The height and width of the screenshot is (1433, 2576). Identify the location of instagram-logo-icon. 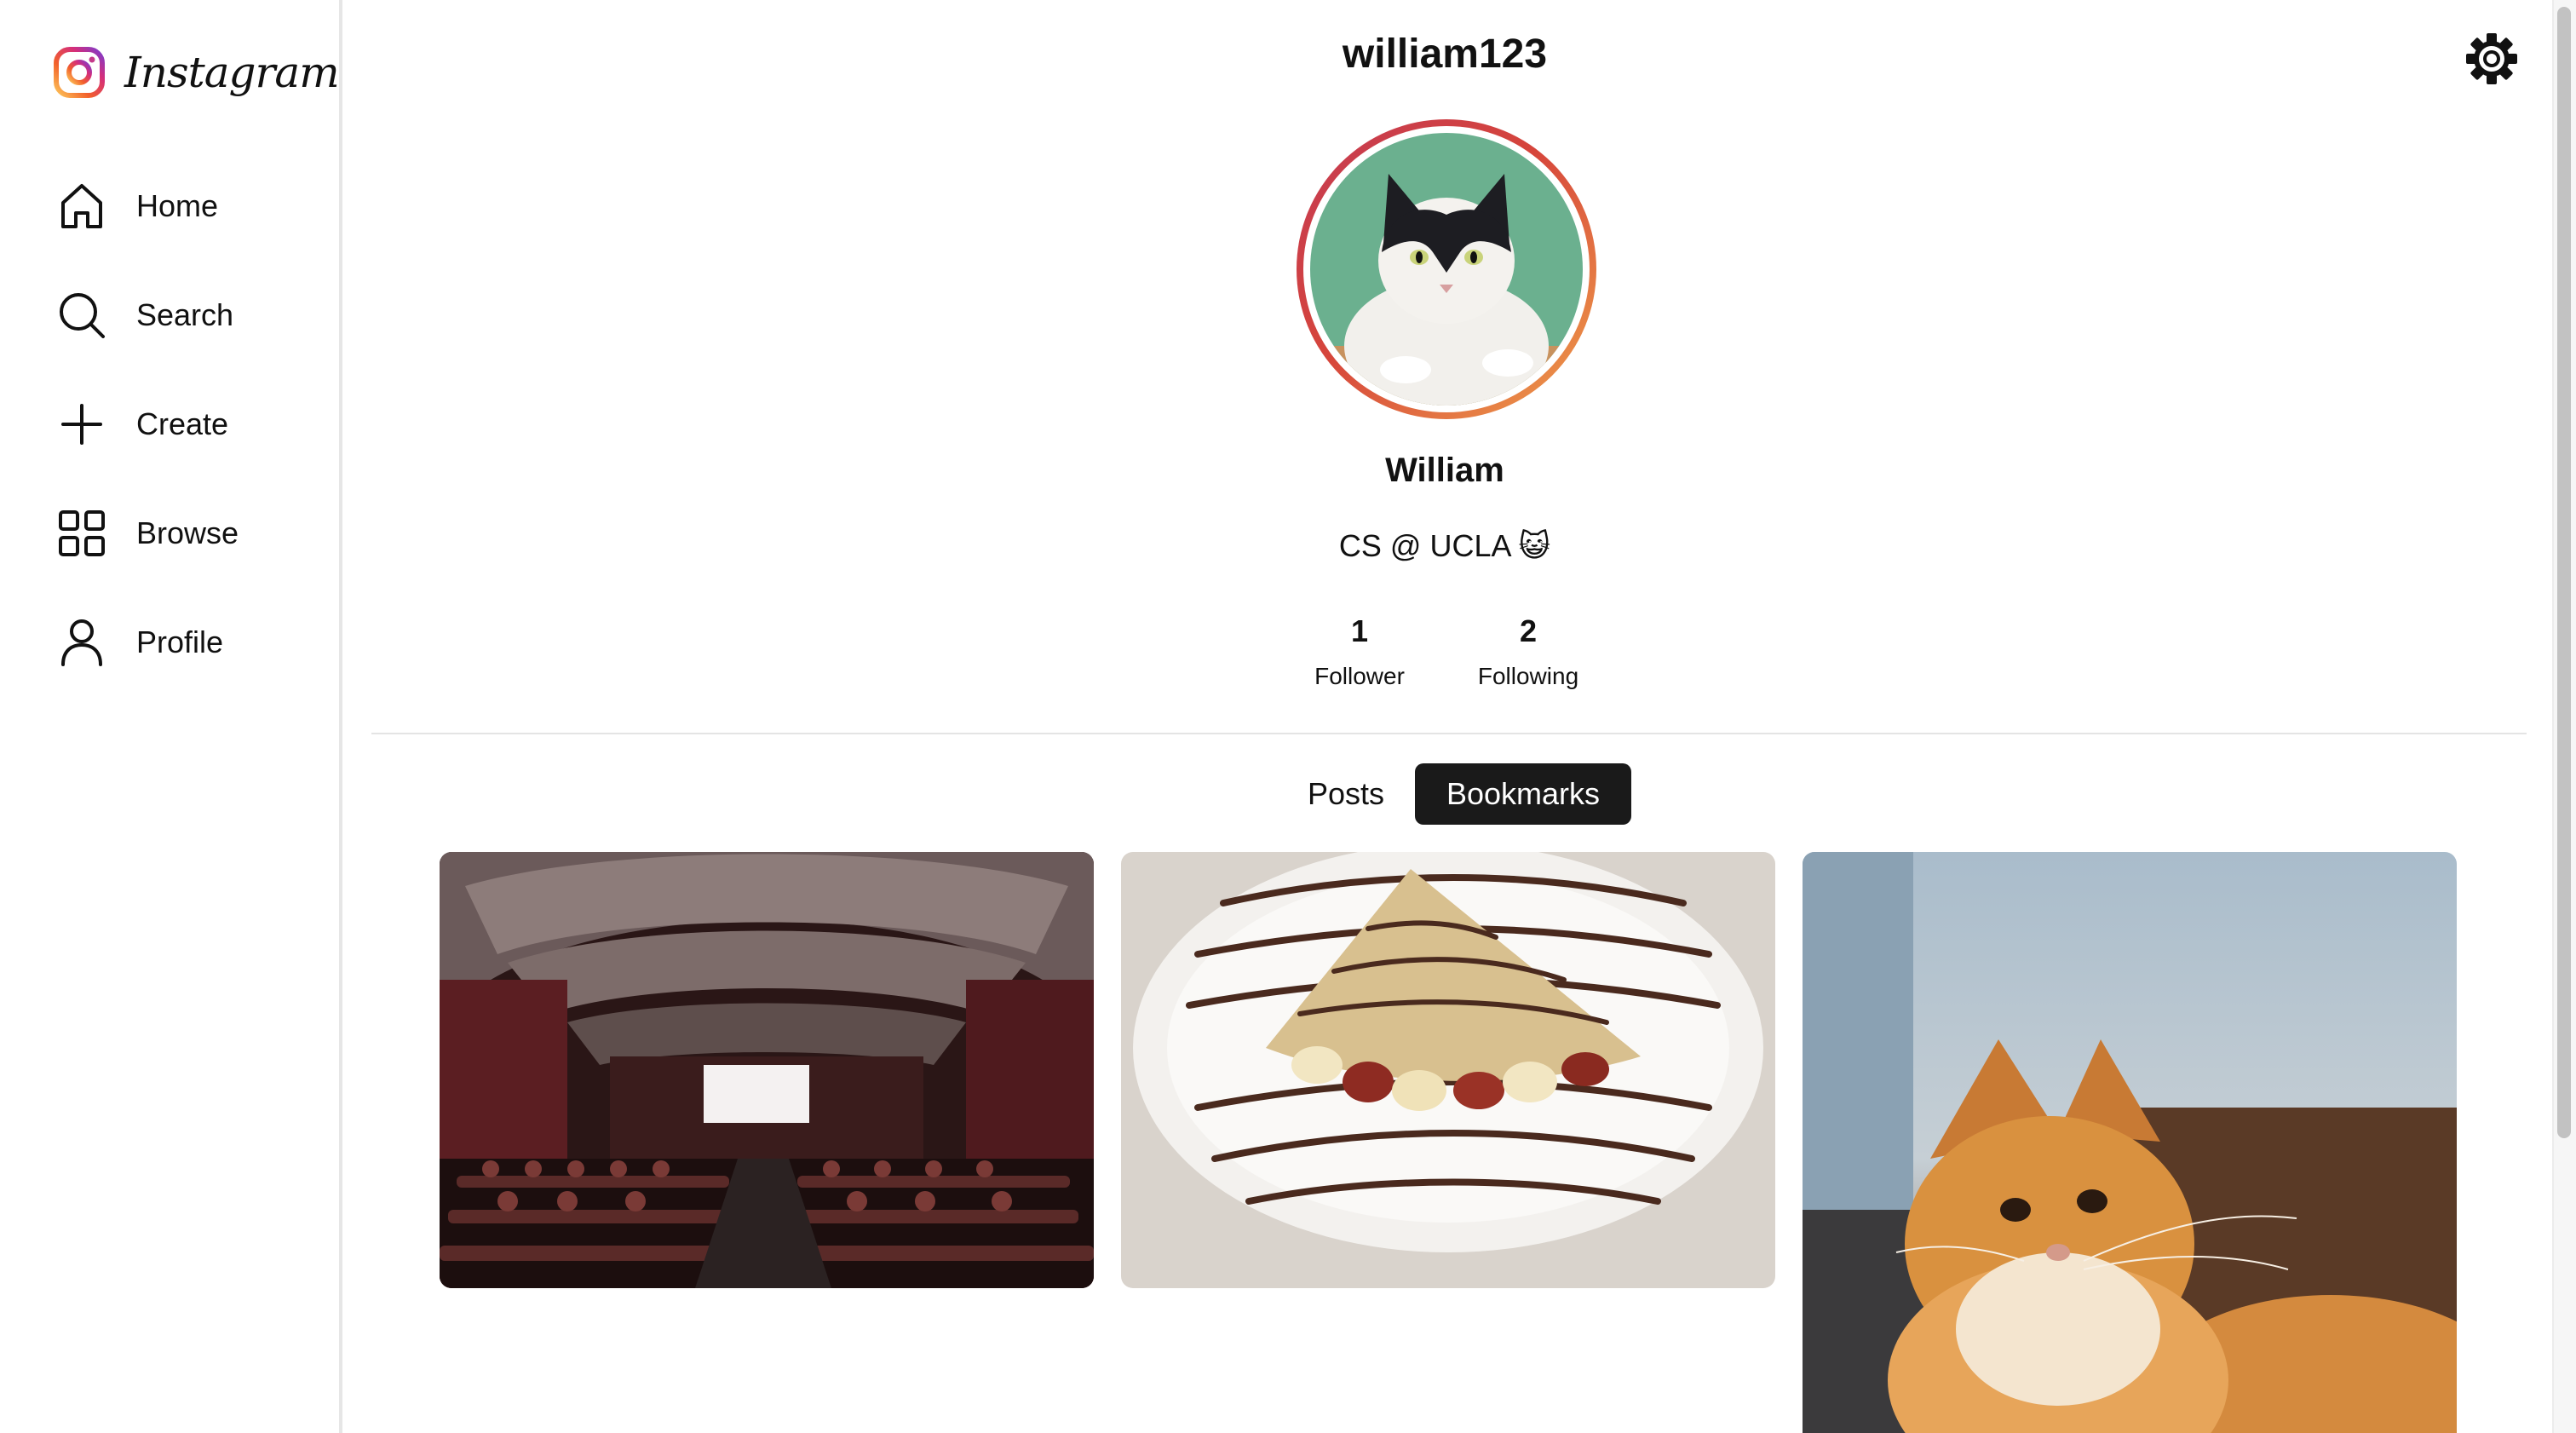
(80, 72).